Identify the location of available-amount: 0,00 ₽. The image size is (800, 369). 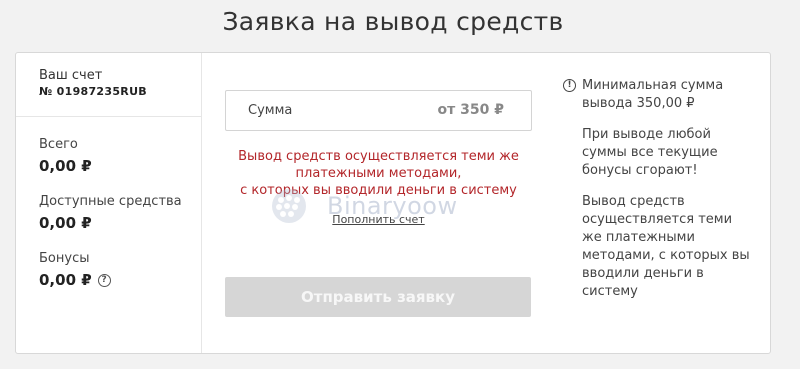
(65, 223).